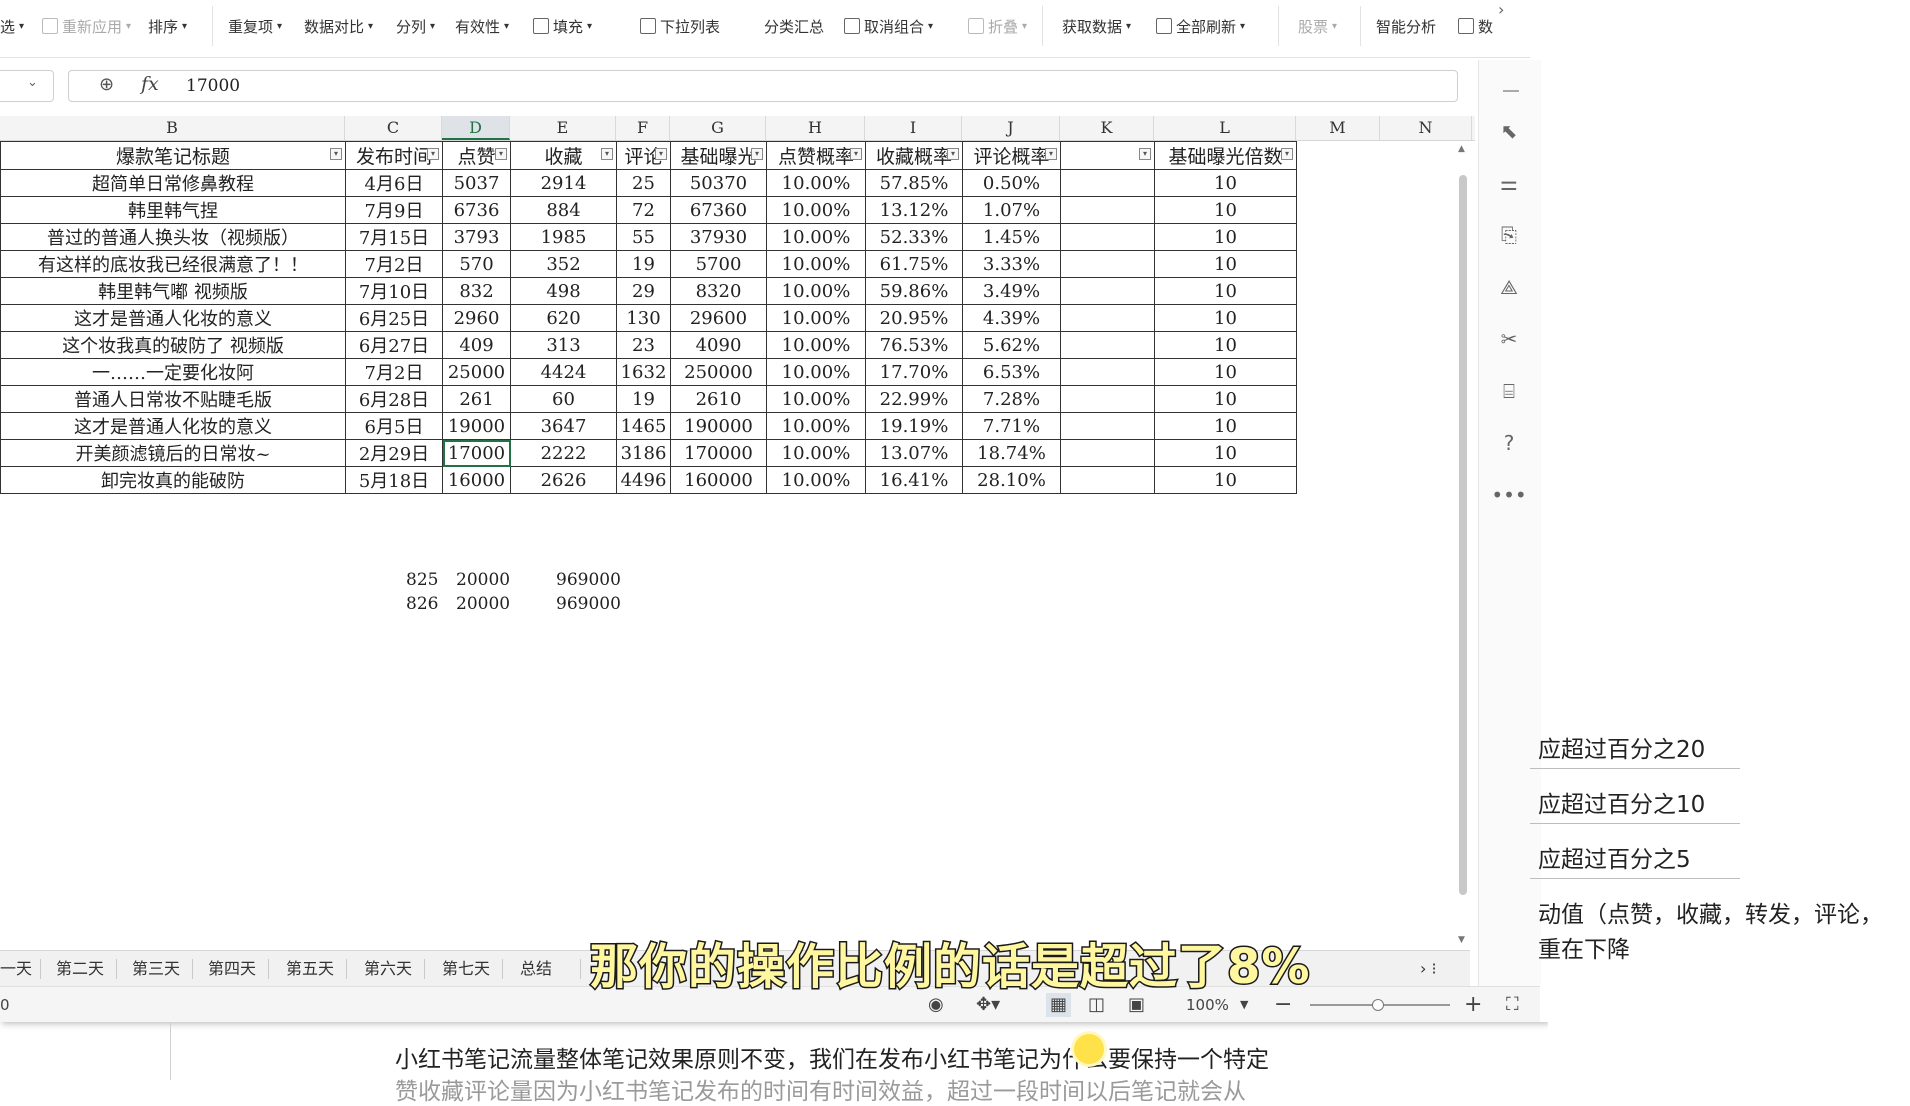 The height and width of the screenshot is (1106, 1910). Describe the element at coordinates (1509, 131) in the screenshot. I see `select-cursor-icon: ⬉` at that location.